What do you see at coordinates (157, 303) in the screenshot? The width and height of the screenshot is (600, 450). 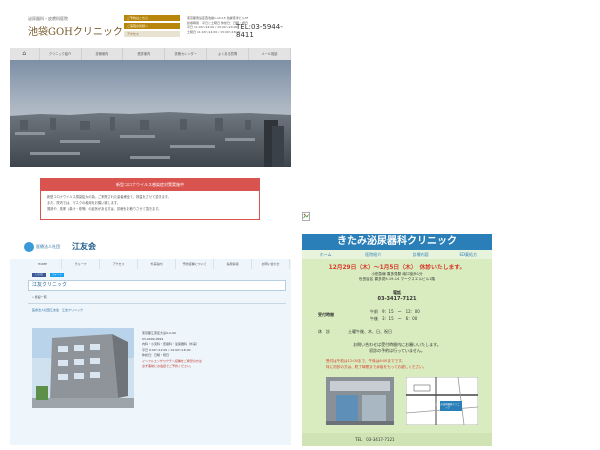 I see `divider` at bounding box center [157, 303].